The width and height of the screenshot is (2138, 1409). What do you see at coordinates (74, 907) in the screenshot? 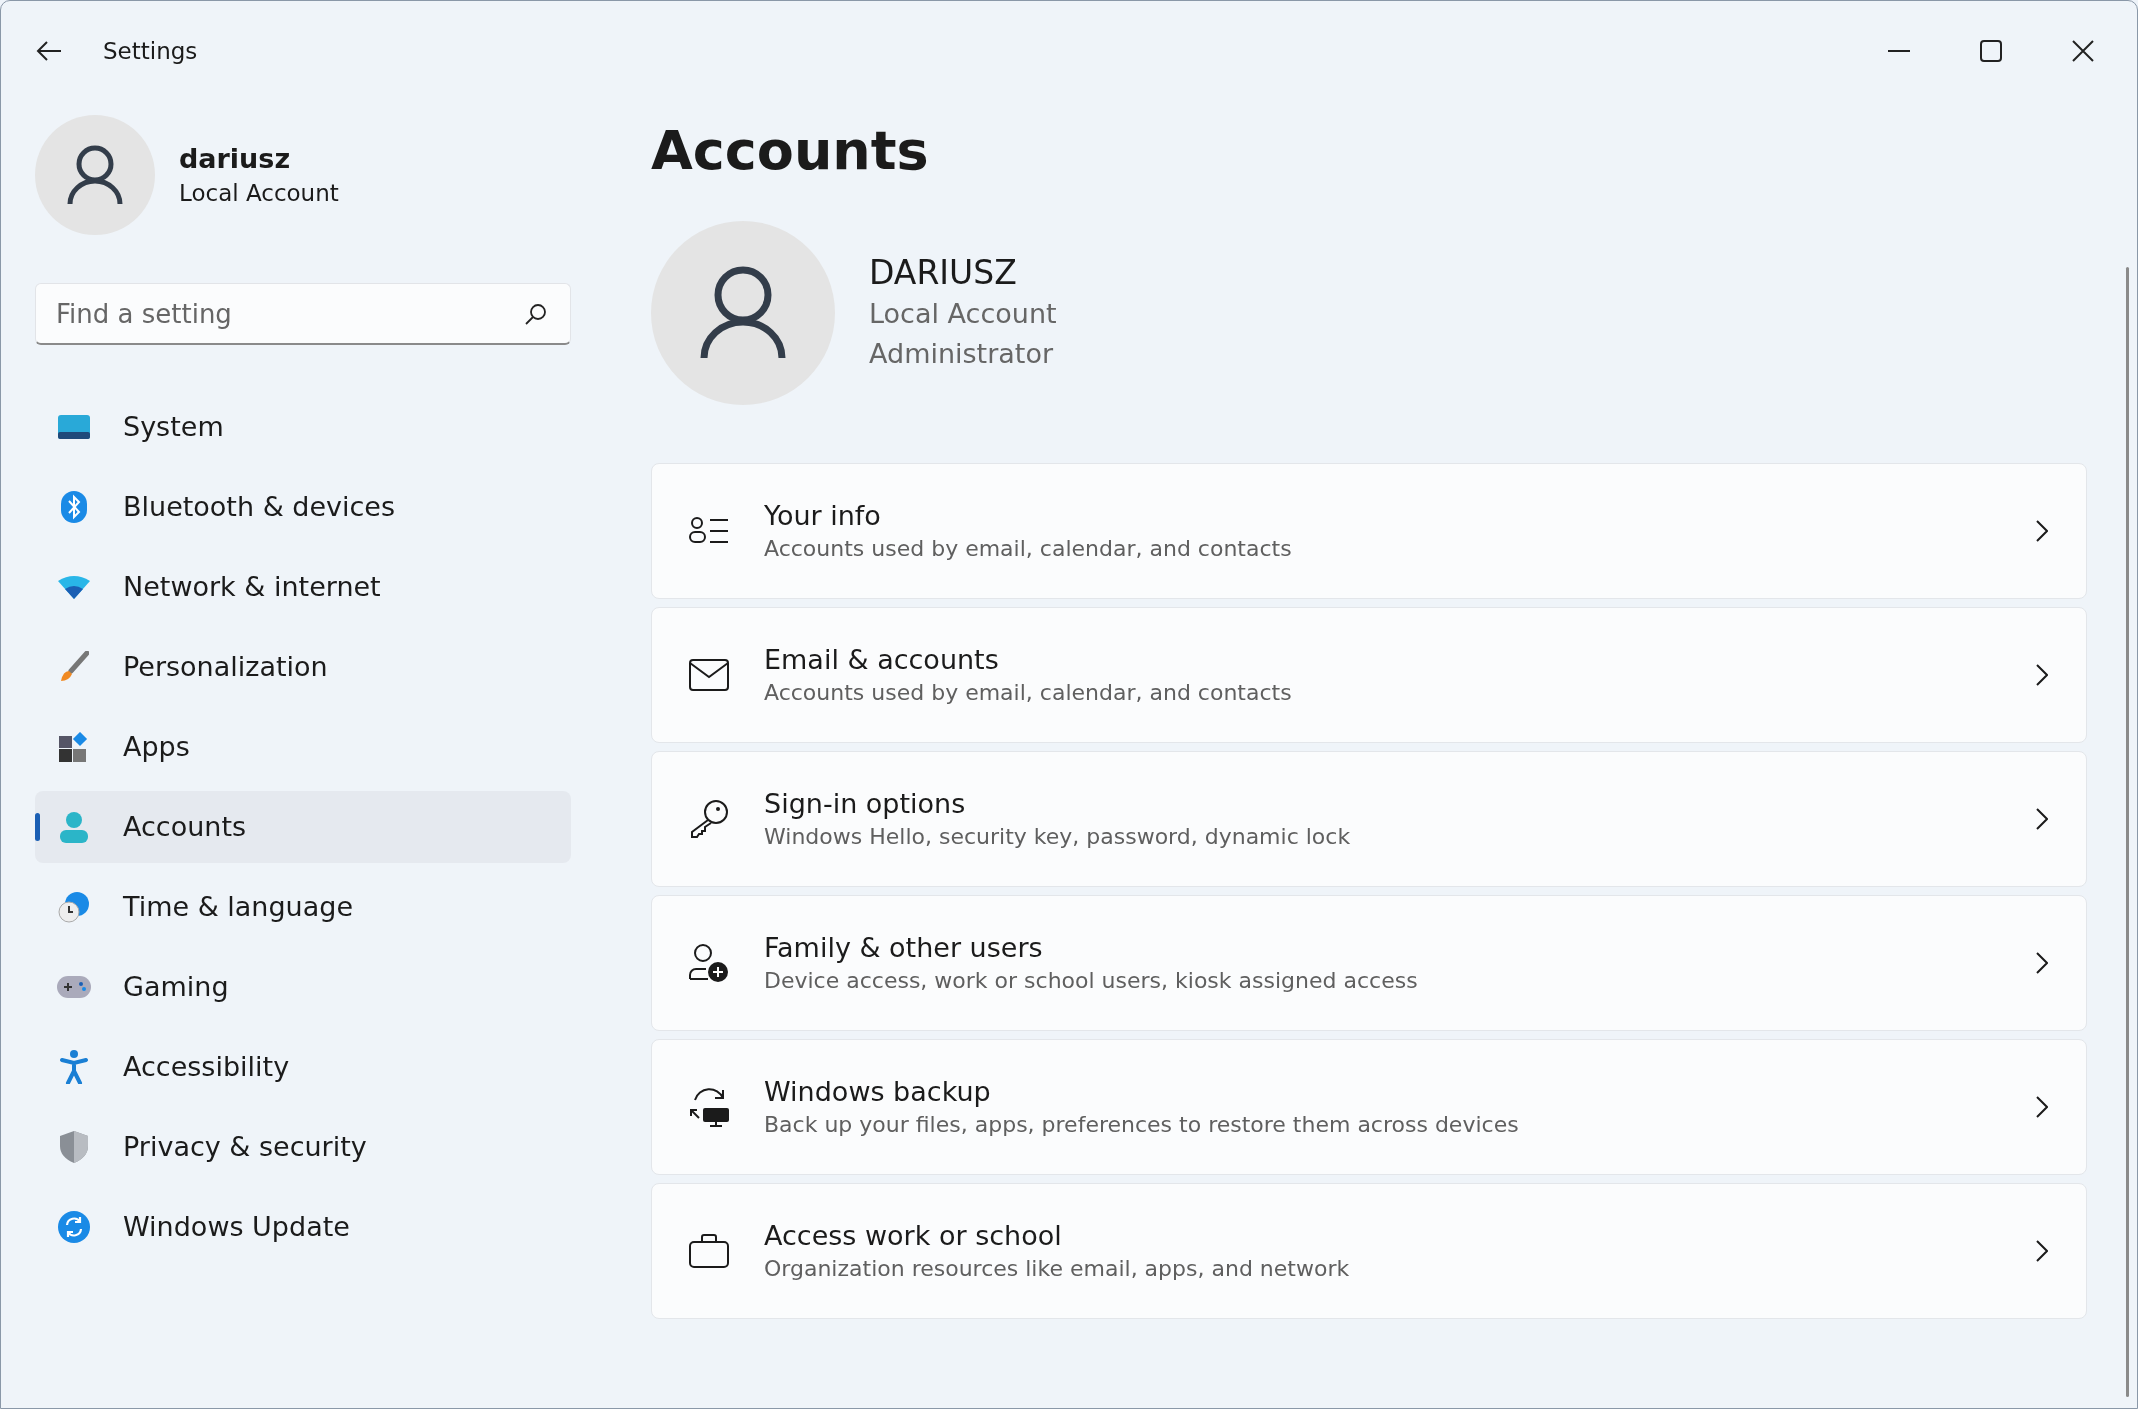
I see `globe-clock-icon` at bounding box center [74, 907].